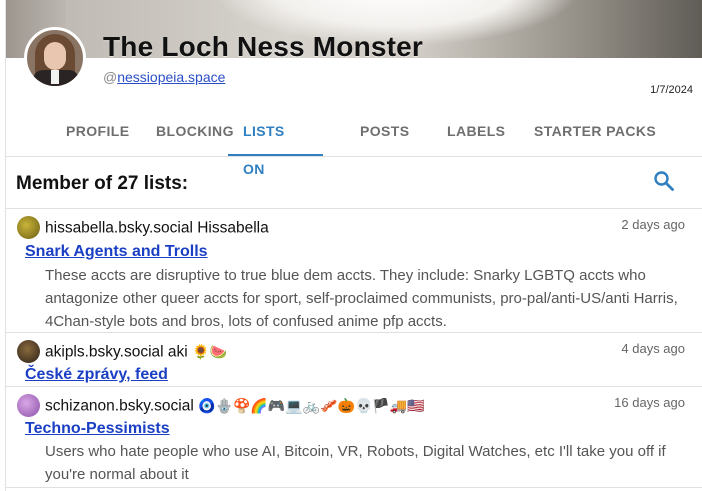  I want to click on tab-starter-packs: STARTER PACKS, so click(595, 133).